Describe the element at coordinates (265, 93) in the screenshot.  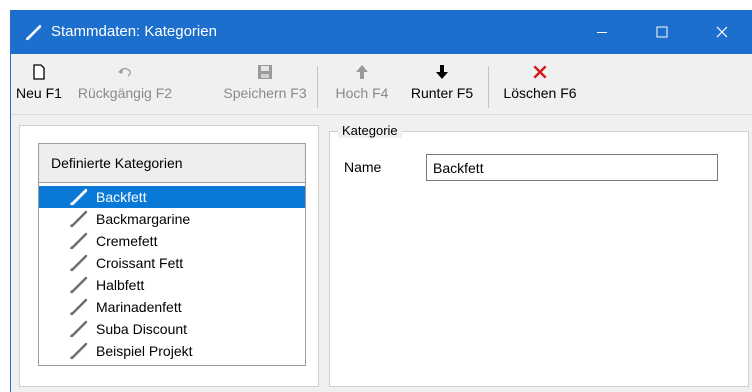
I see `save-label: Speichern F3` at that location.